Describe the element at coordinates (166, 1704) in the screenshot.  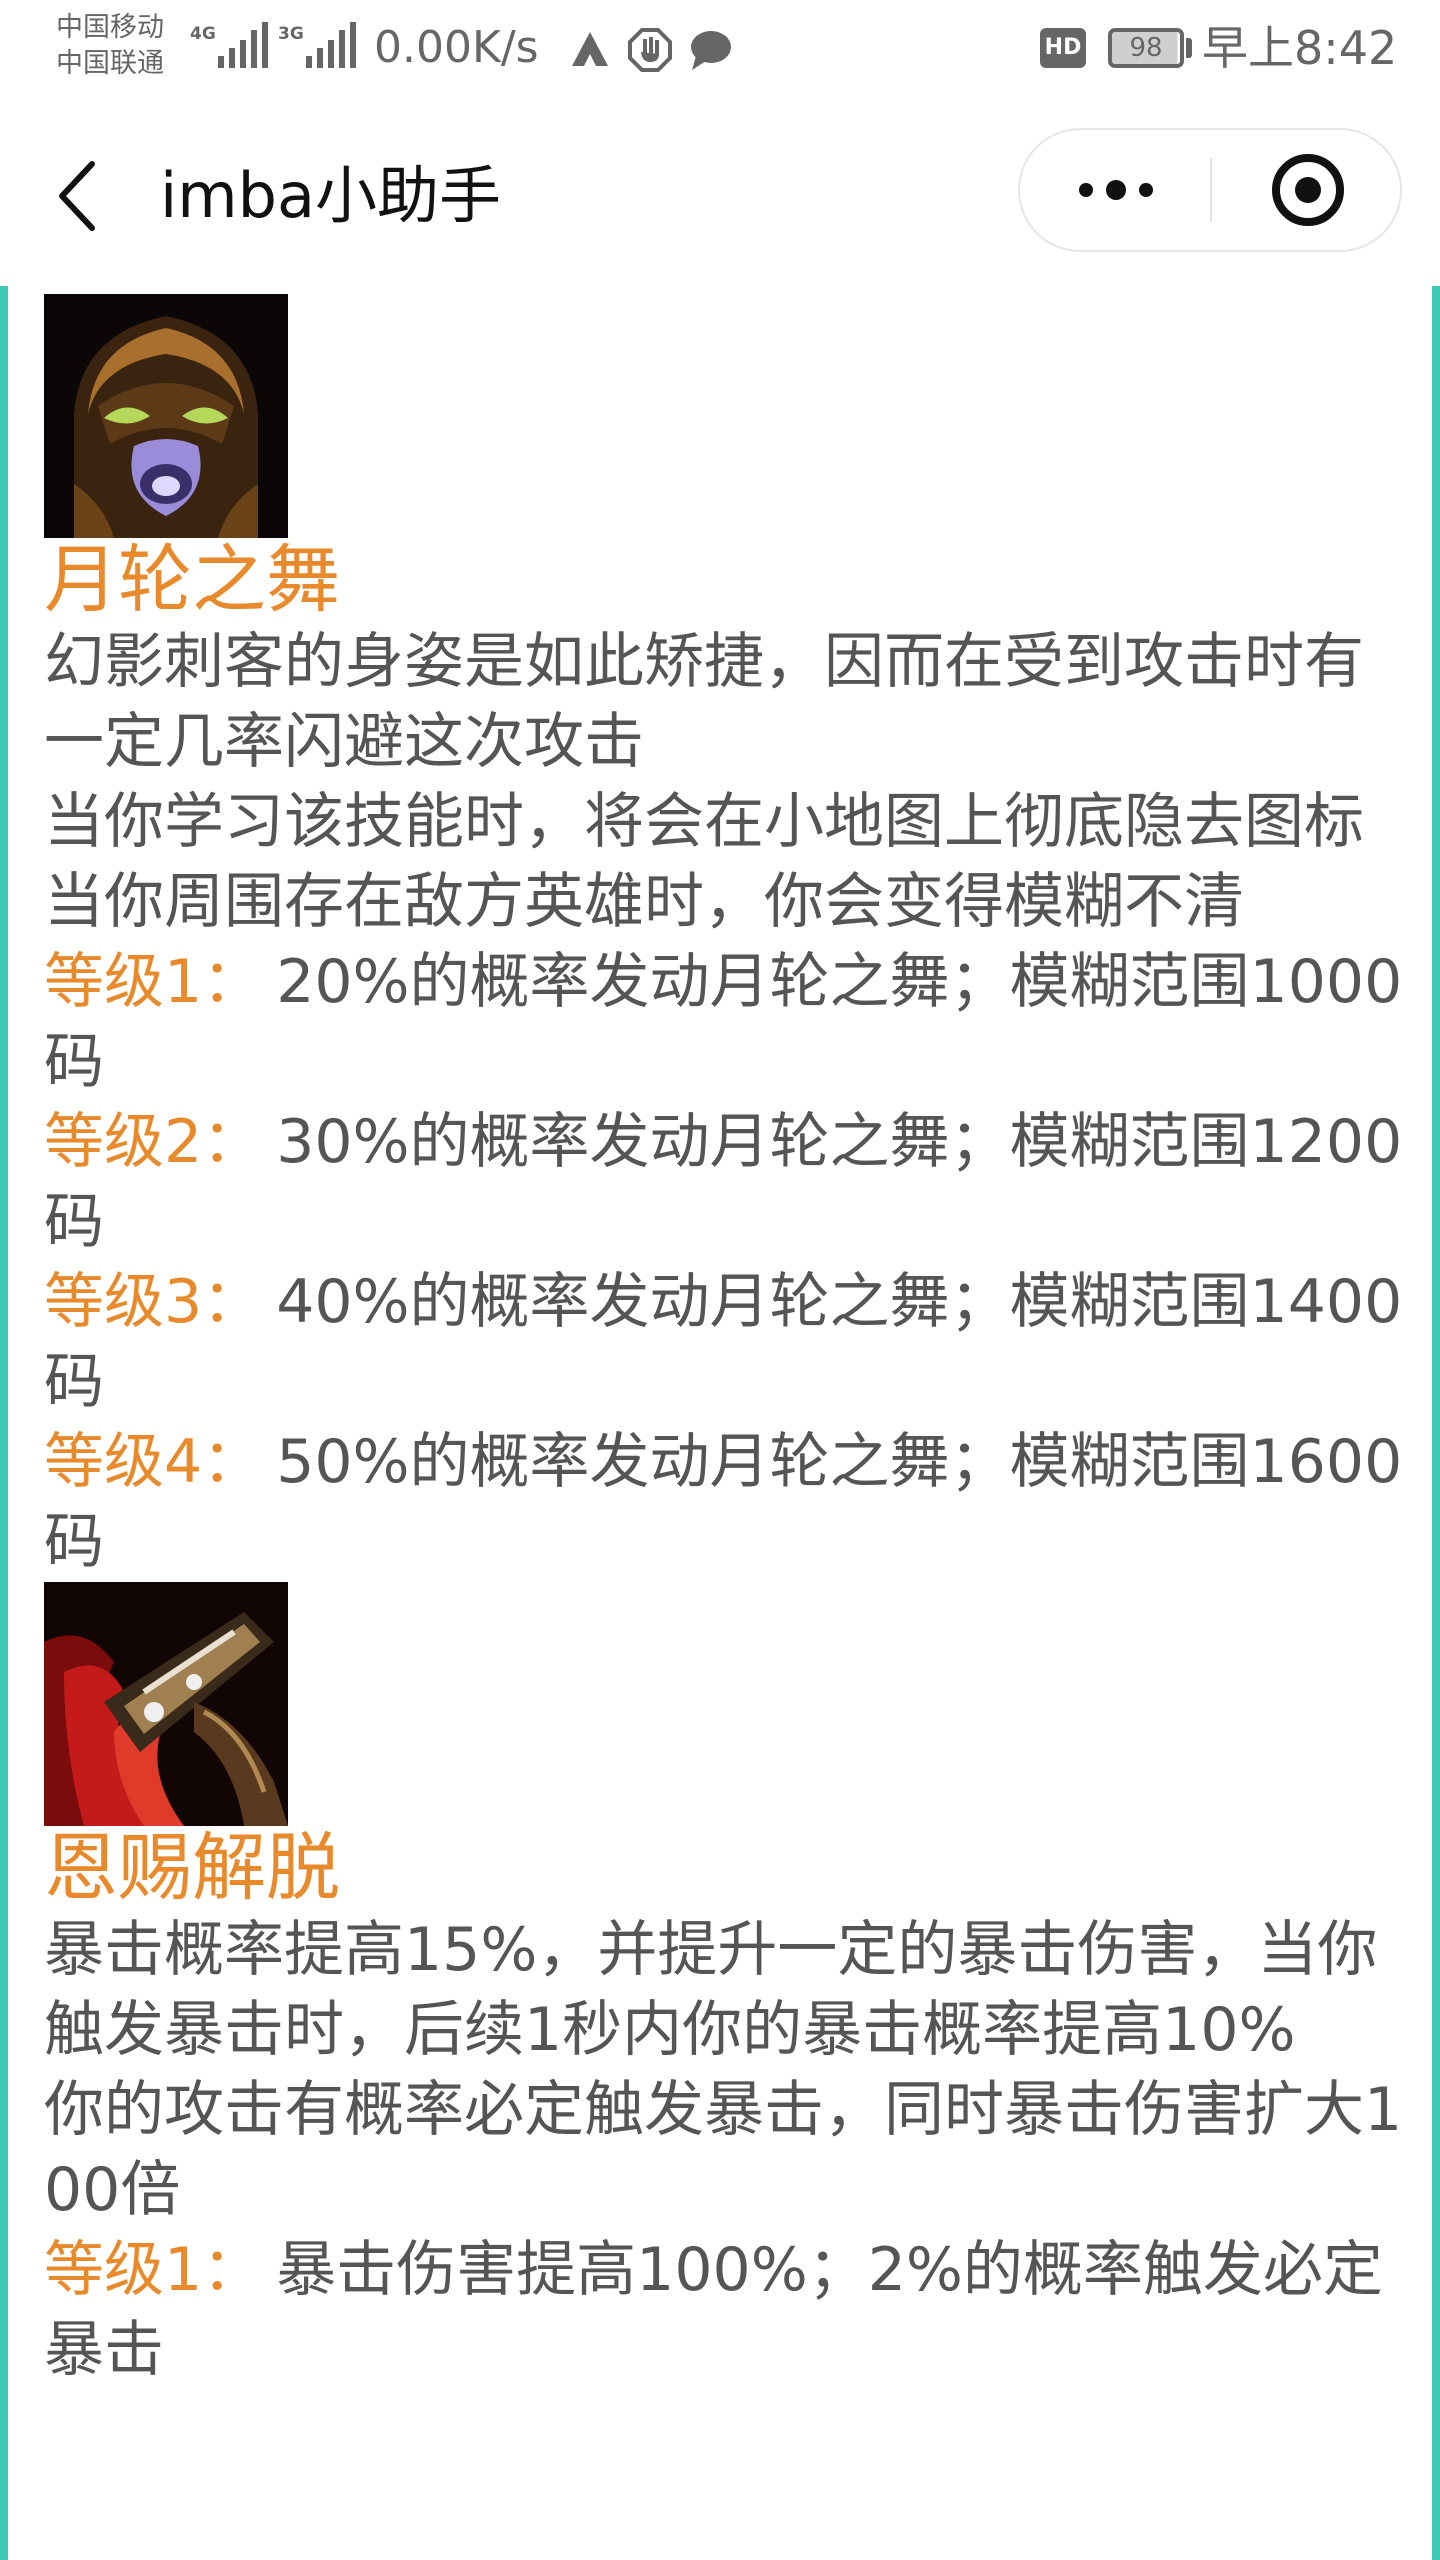
I see `red-blade-icon` at that location.